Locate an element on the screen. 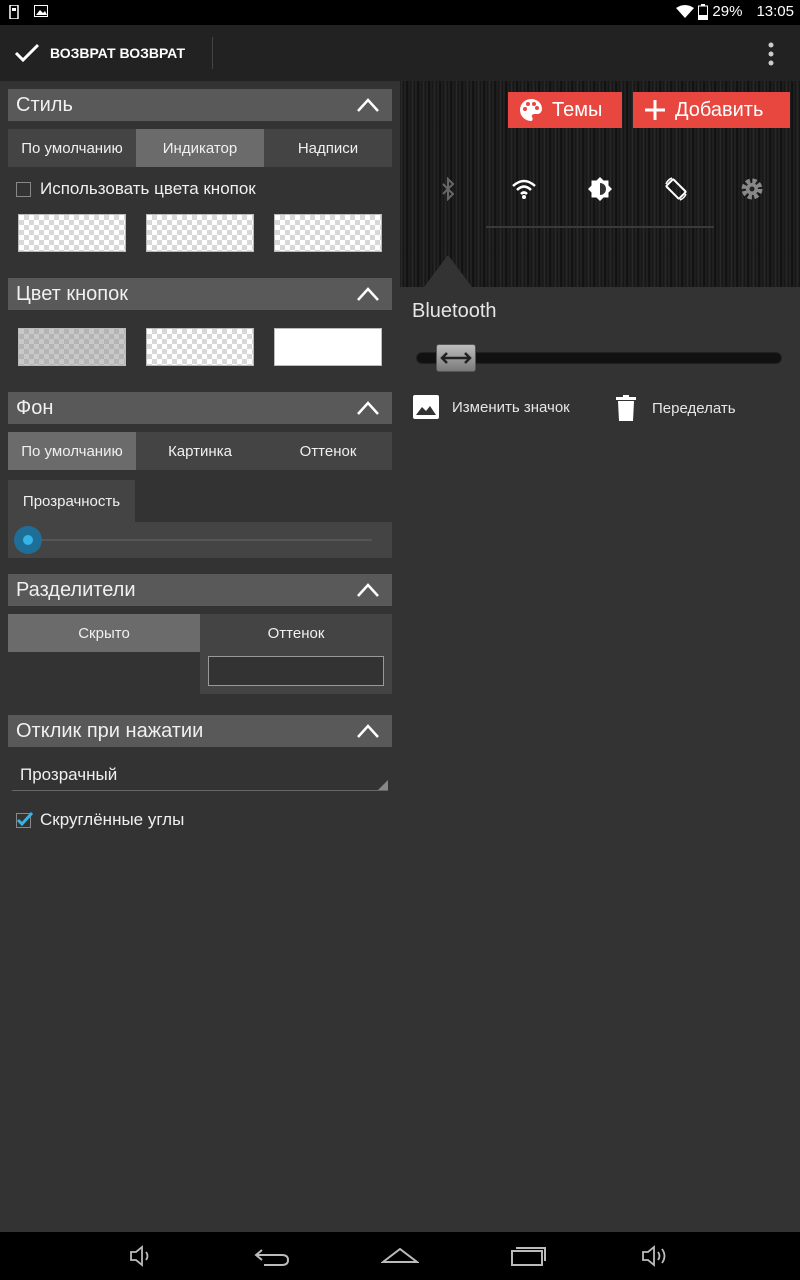 The height and width of the screenshot is (1280, 800). status-bar: 29% 13:05 is located at coordinates (400, 12).